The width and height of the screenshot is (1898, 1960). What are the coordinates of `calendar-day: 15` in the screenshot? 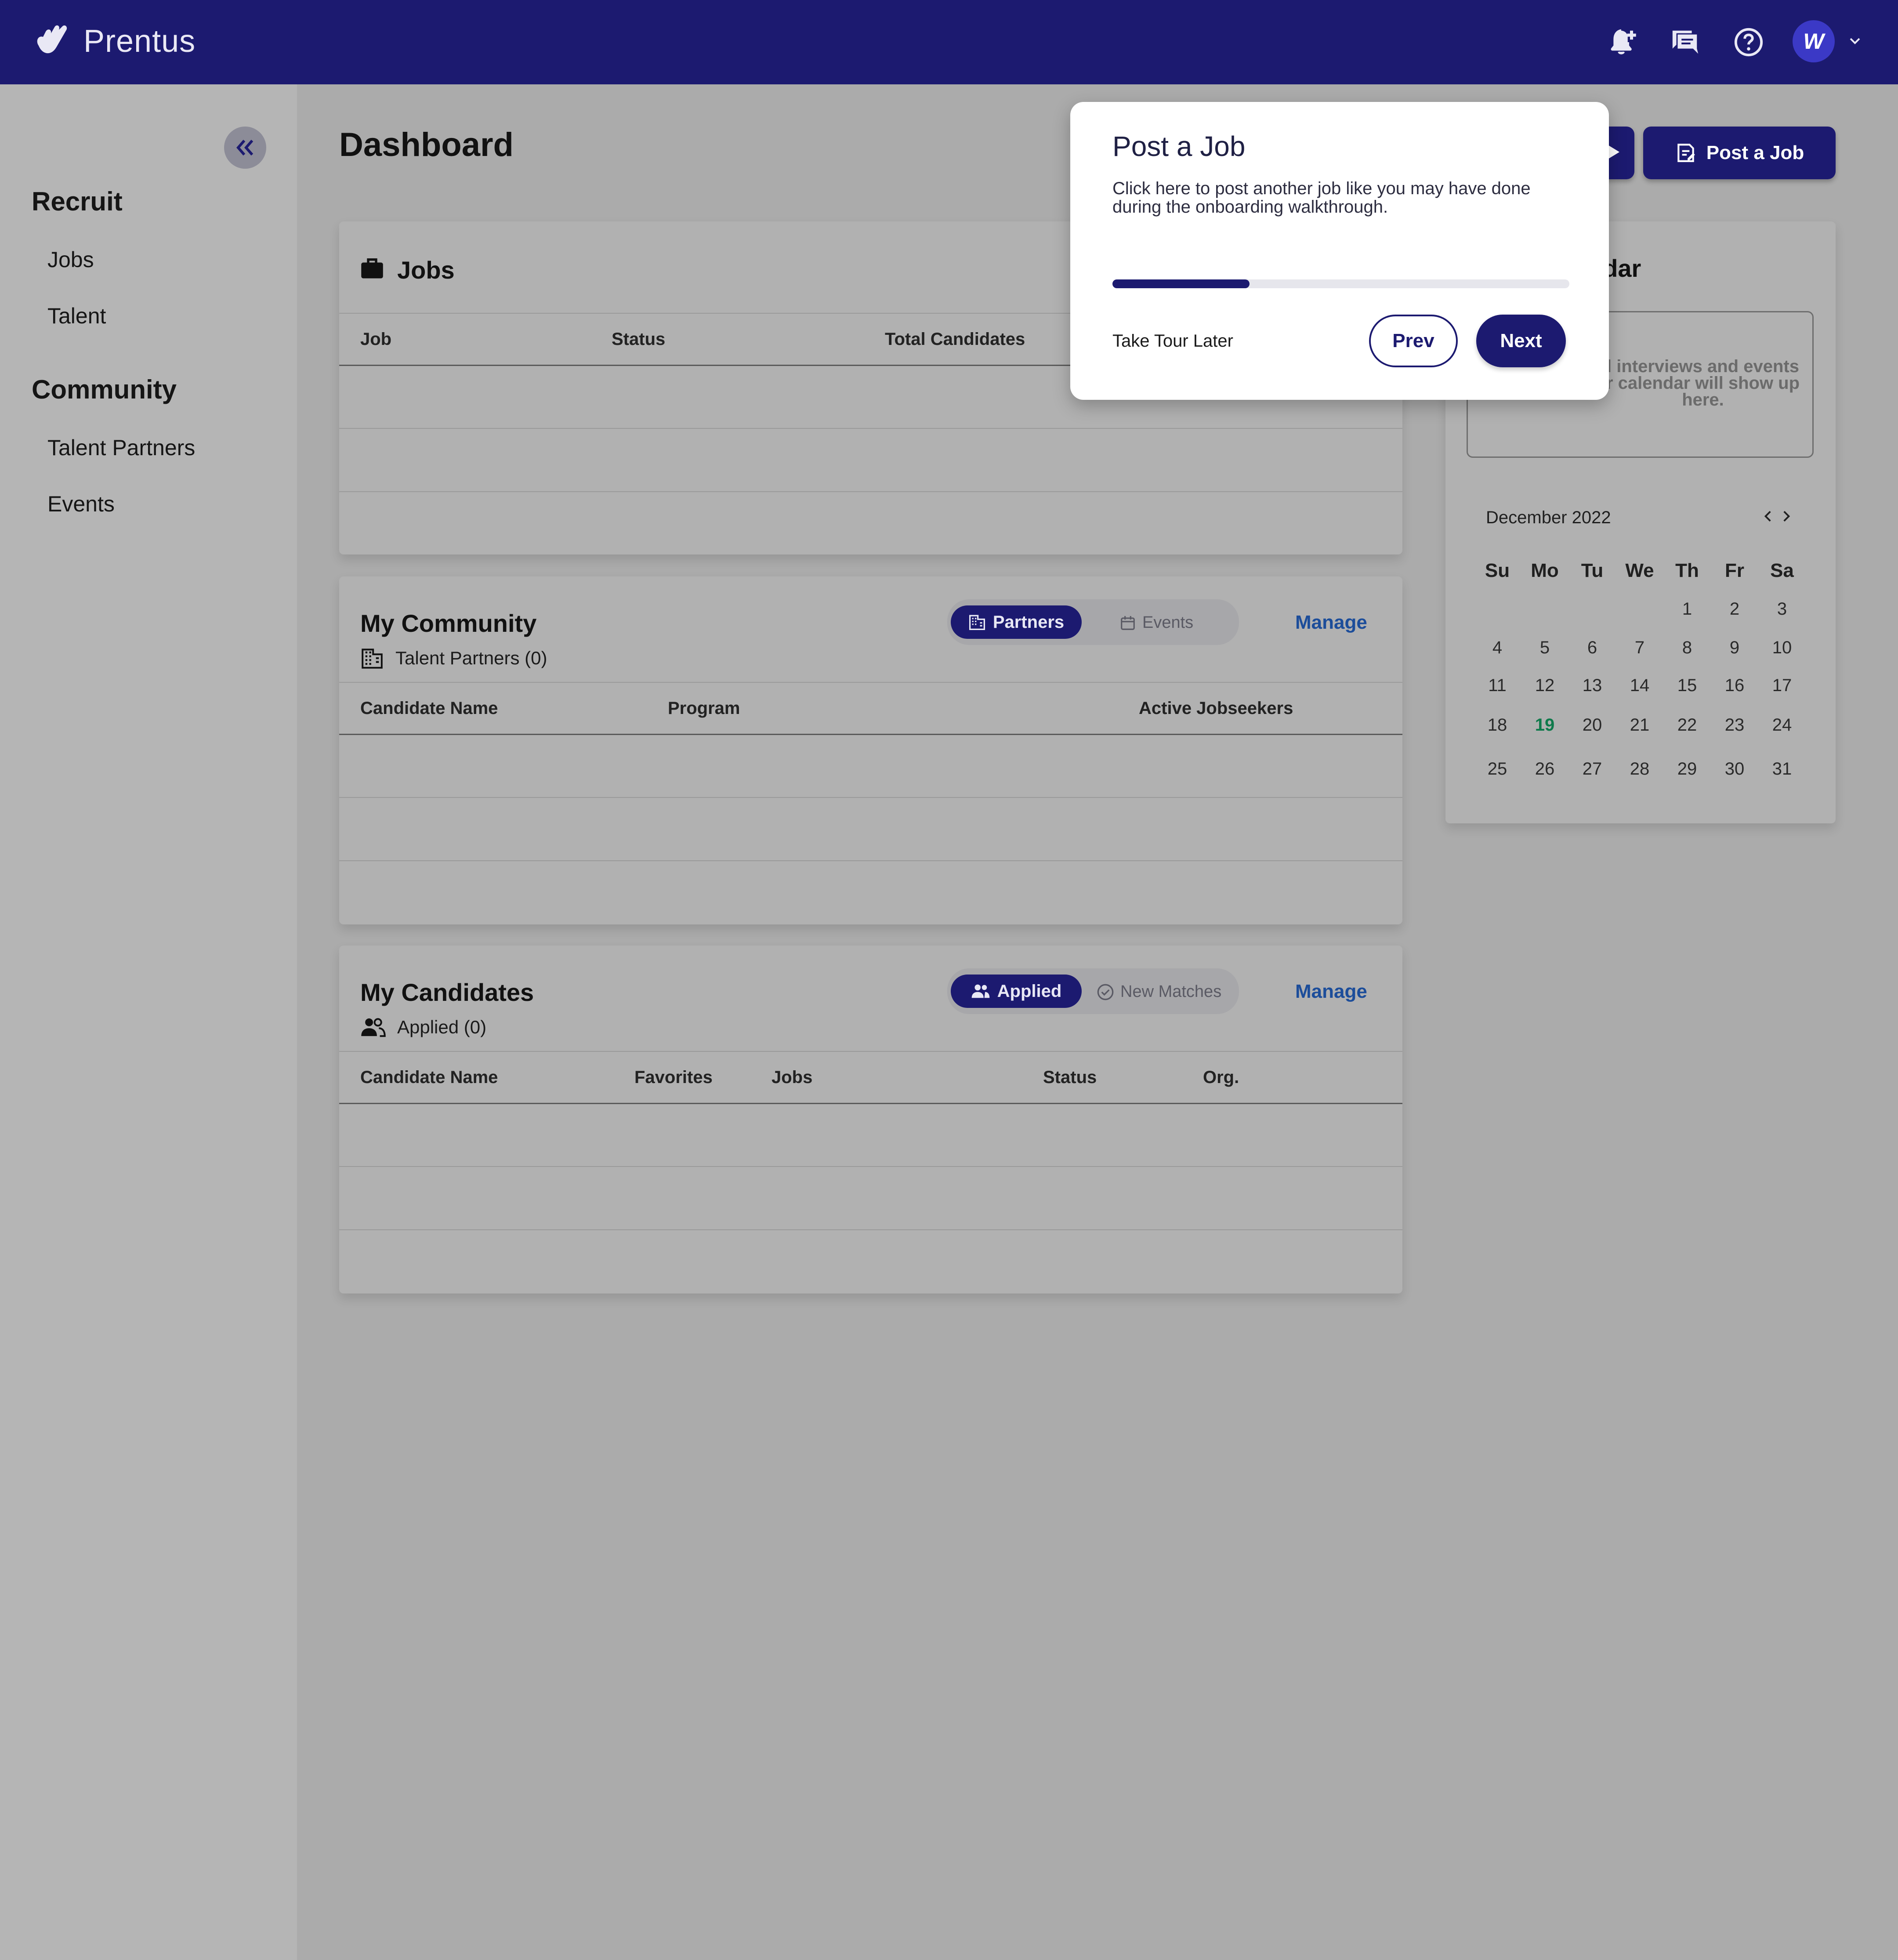 It's located at (1687, 686).